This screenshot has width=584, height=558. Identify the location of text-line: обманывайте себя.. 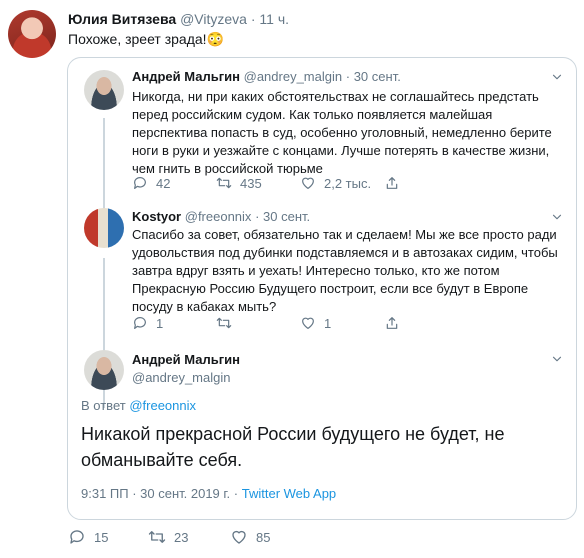
(162, 460).